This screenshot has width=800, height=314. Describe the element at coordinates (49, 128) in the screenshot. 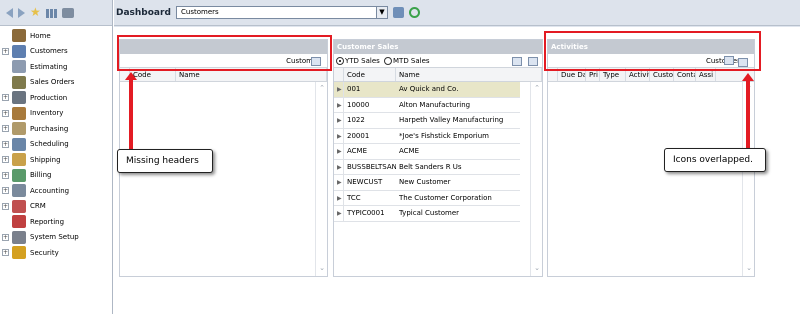

I see `sidebar-item-label: Purchasing` at that location.